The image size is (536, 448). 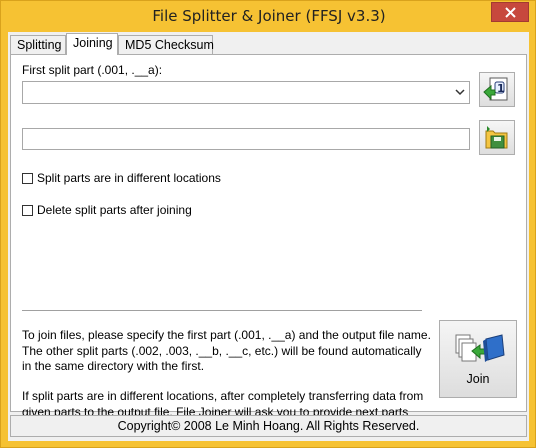 I want to click on tab-joining: Joining, so click(x=92, y=44).